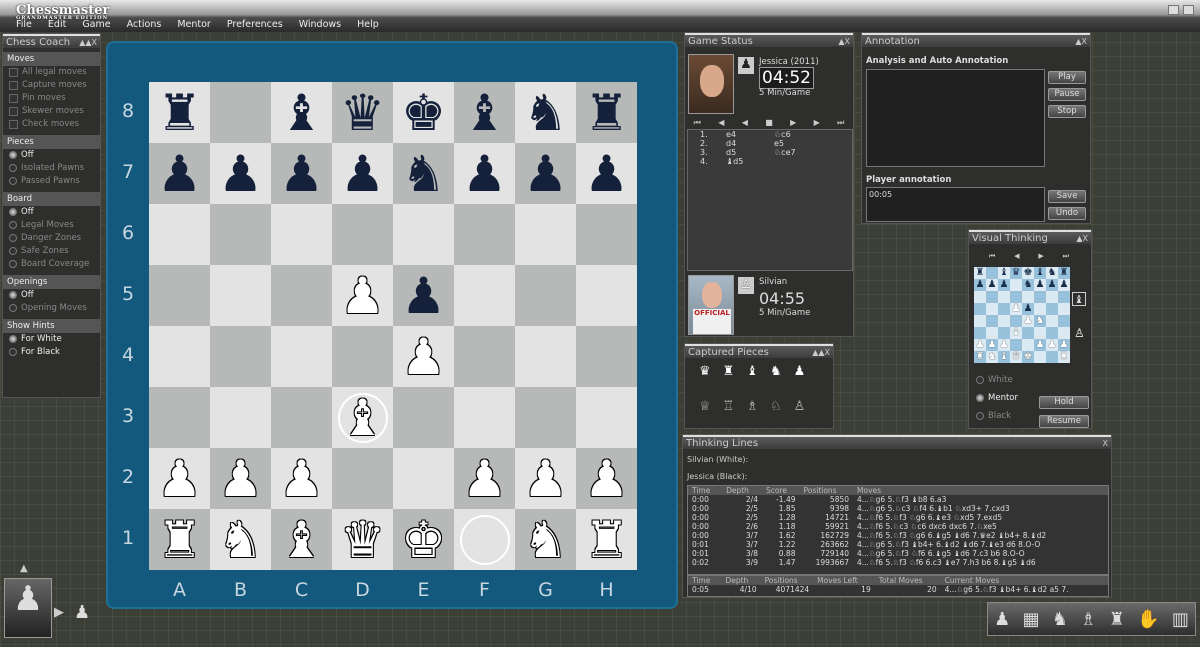  I want to click on square-a2: ♟, so click(179, 478).